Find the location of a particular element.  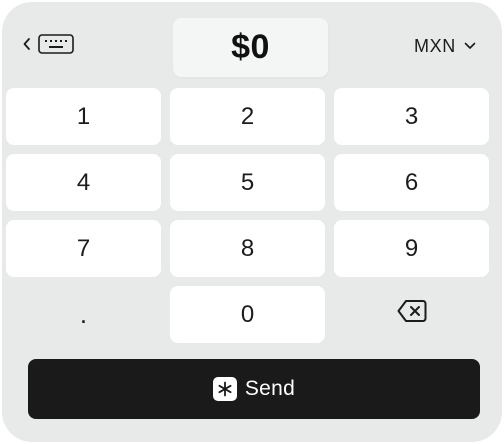

send-label: Send is located at coordinates (270, 388).